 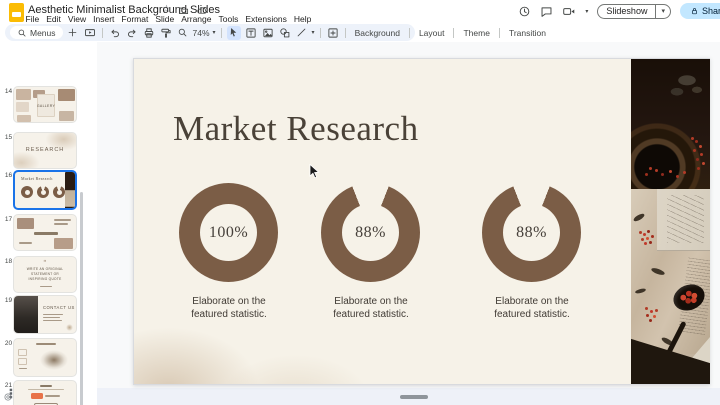 I want to click on lock-icon, so click(x=694, y=11).